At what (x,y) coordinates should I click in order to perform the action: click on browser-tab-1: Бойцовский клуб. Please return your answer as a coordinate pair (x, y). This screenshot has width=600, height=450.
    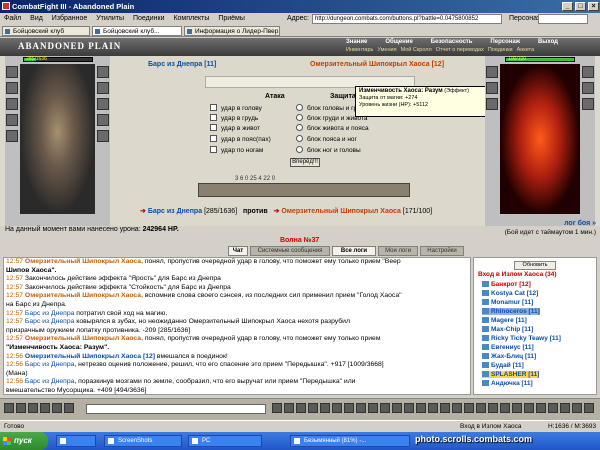
    Looking at the image, I should click on (46, 31).